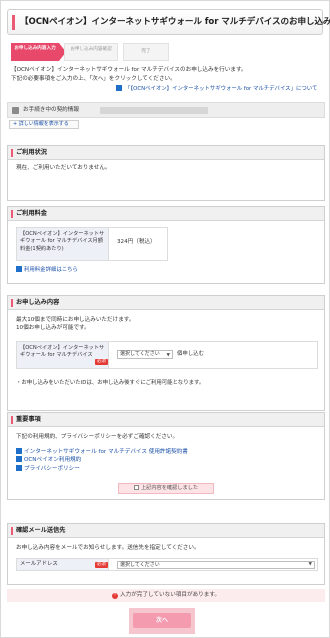 This screenshot has height=638, width=330. I want to click on license-agreement-label: インターネットサギウォール for マルチデバイス 使用許諾契約書, so click(106, 452).